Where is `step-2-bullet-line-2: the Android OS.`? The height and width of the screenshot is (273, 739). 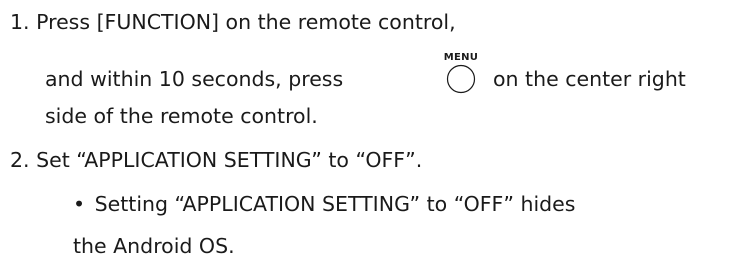 step-2-bullet-line-2: the Android OS. is located at coordinates (154, 246).